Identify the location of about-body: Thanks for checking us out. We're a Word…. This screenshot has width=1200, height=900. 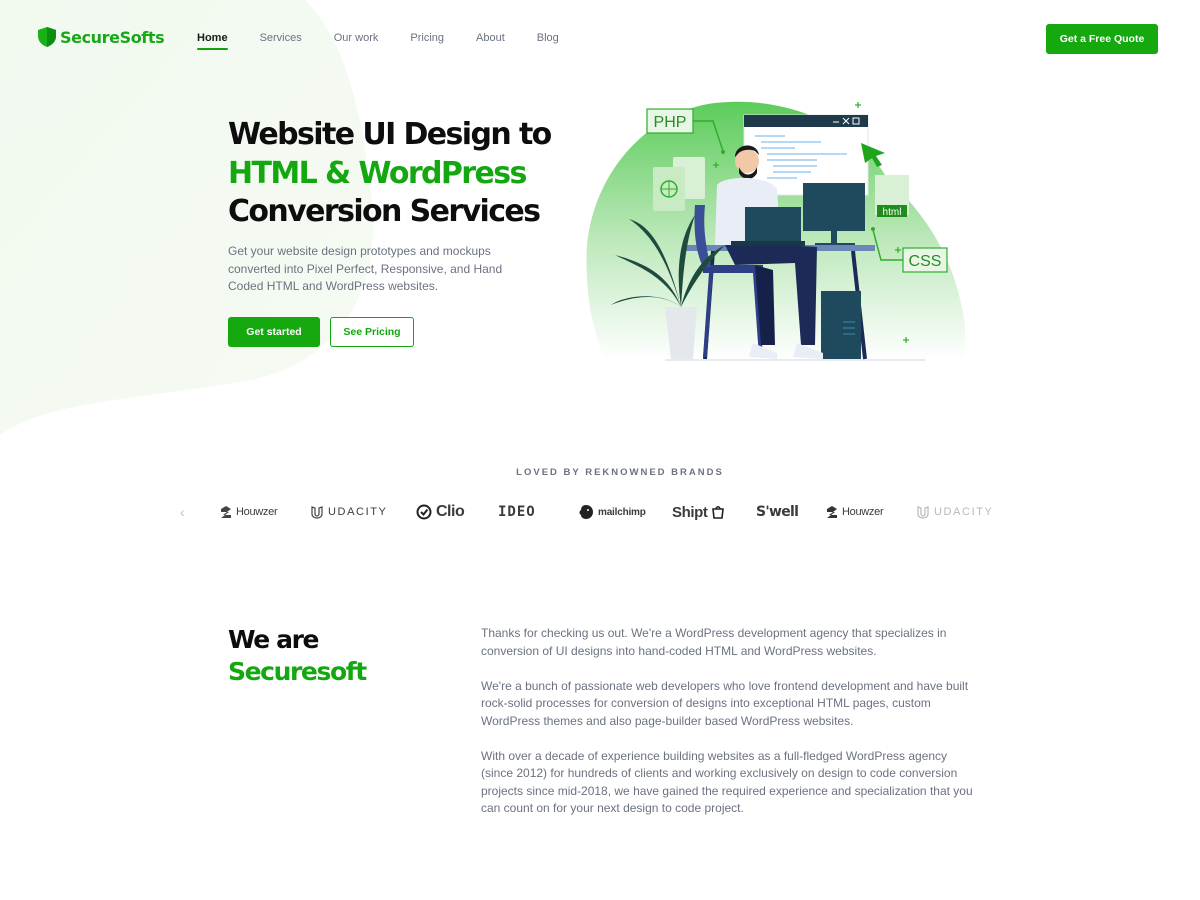
(731, 730).